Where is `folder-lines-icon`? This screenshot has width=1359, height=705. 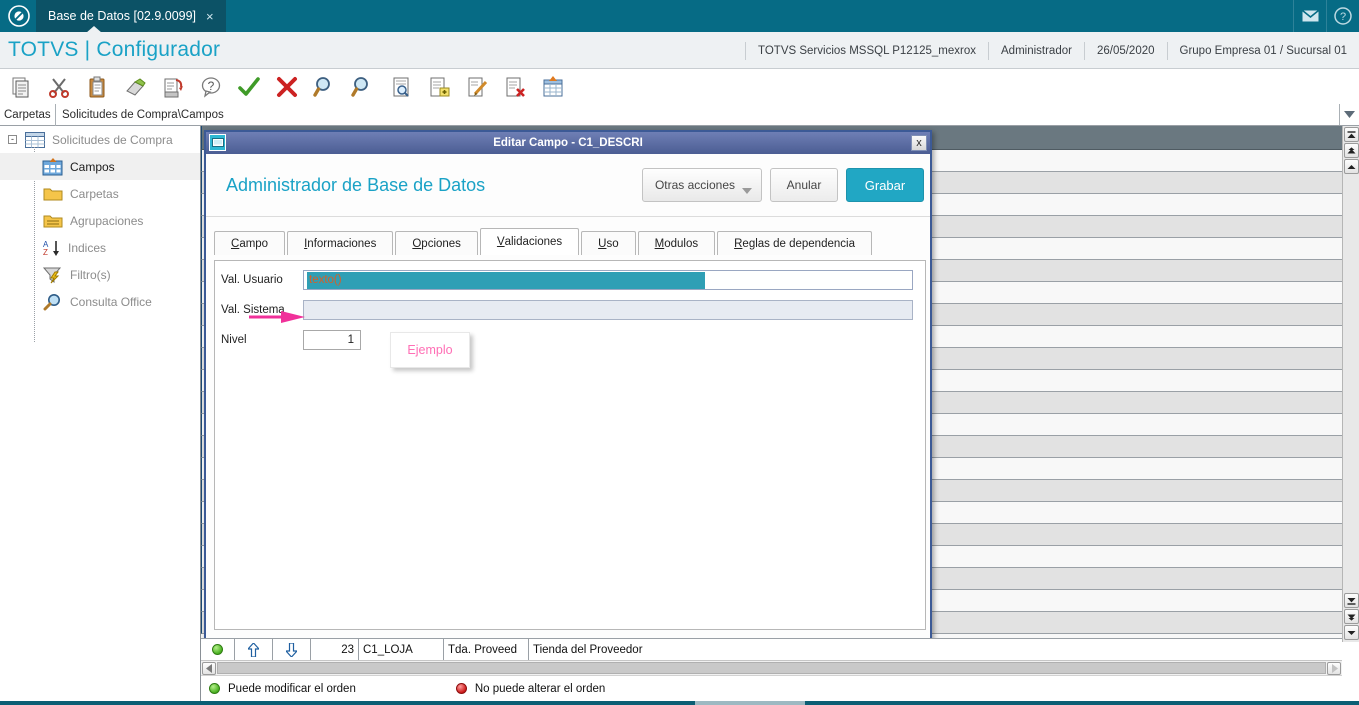 folder-lines-icon is located at coordinates (53, 221).